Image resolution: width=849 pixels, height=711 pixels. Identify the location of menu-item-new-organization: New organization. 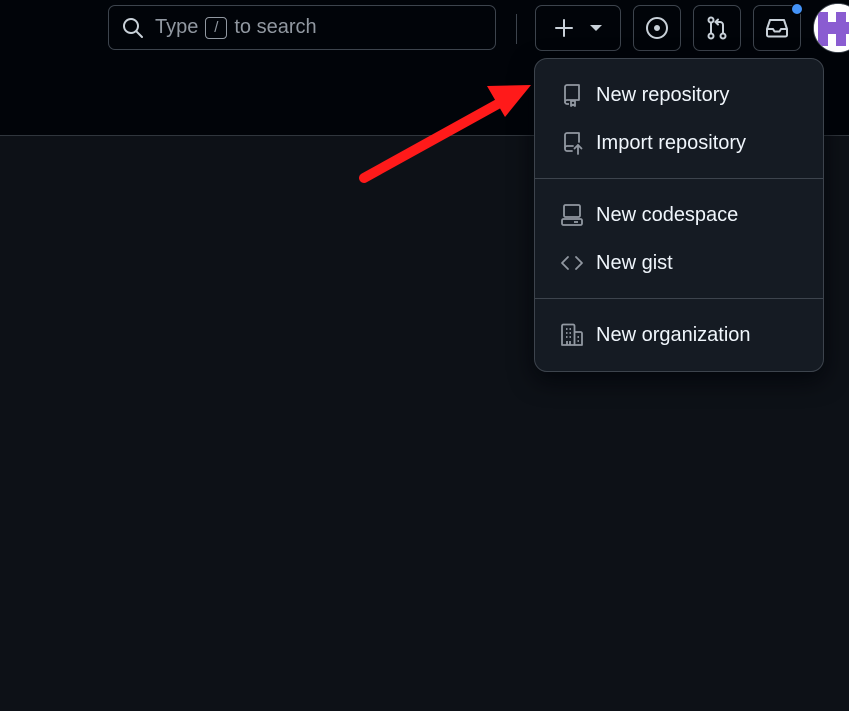
(679, 335).